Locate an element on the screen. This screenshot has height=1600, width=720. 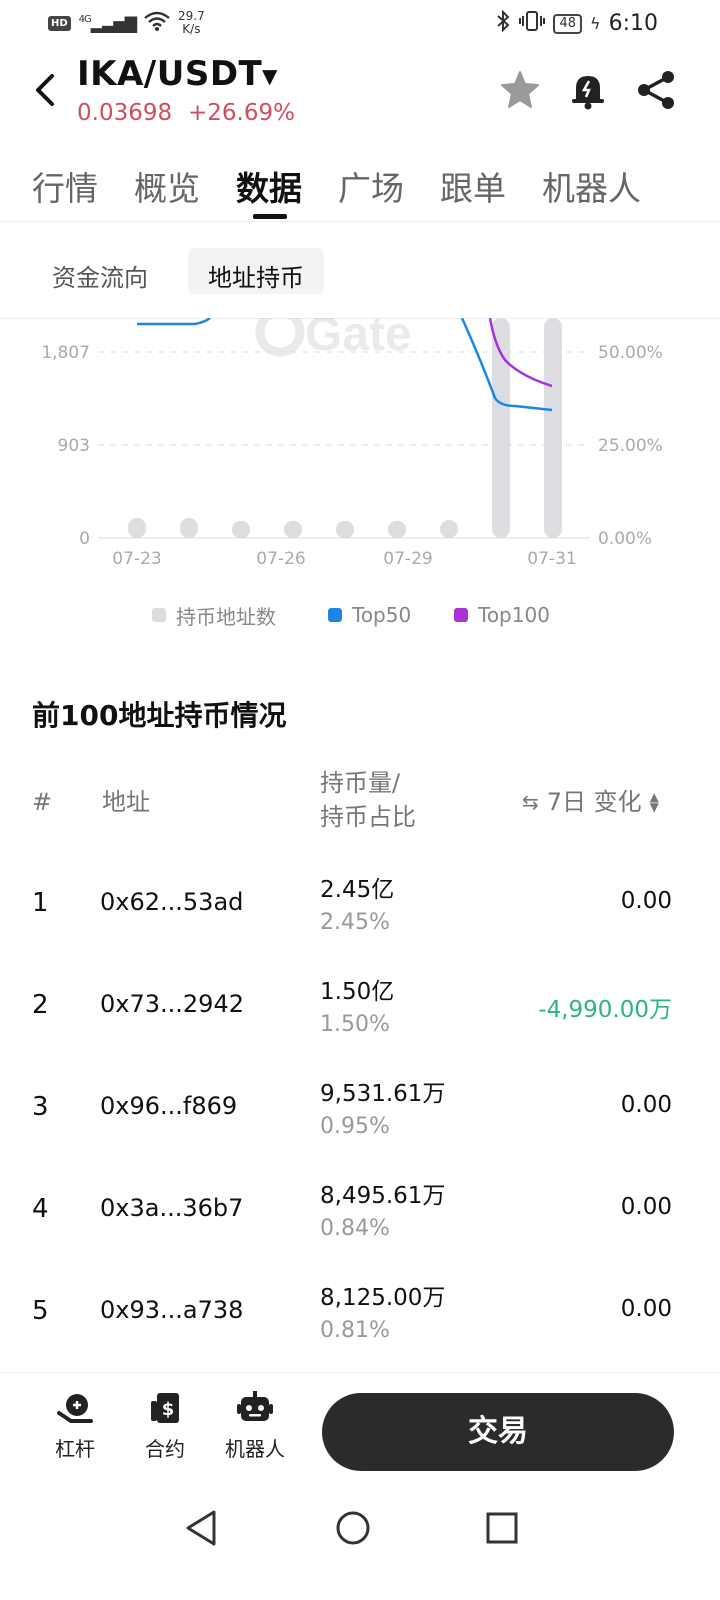
y-right-tick: 50.00% is located at coordinates (630, 353).